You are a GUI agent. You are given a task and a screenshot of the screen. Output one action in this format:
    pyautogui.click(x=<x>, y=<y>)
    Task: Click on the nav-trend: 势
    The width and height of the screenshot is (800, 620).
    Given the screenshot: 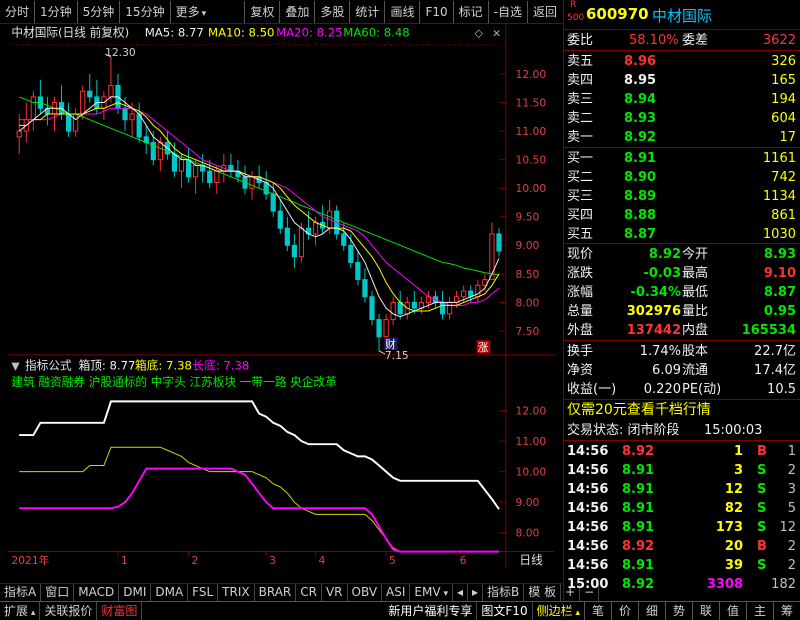 What is the action you would take?
    pyautogui.click(x=678, y=611)
    